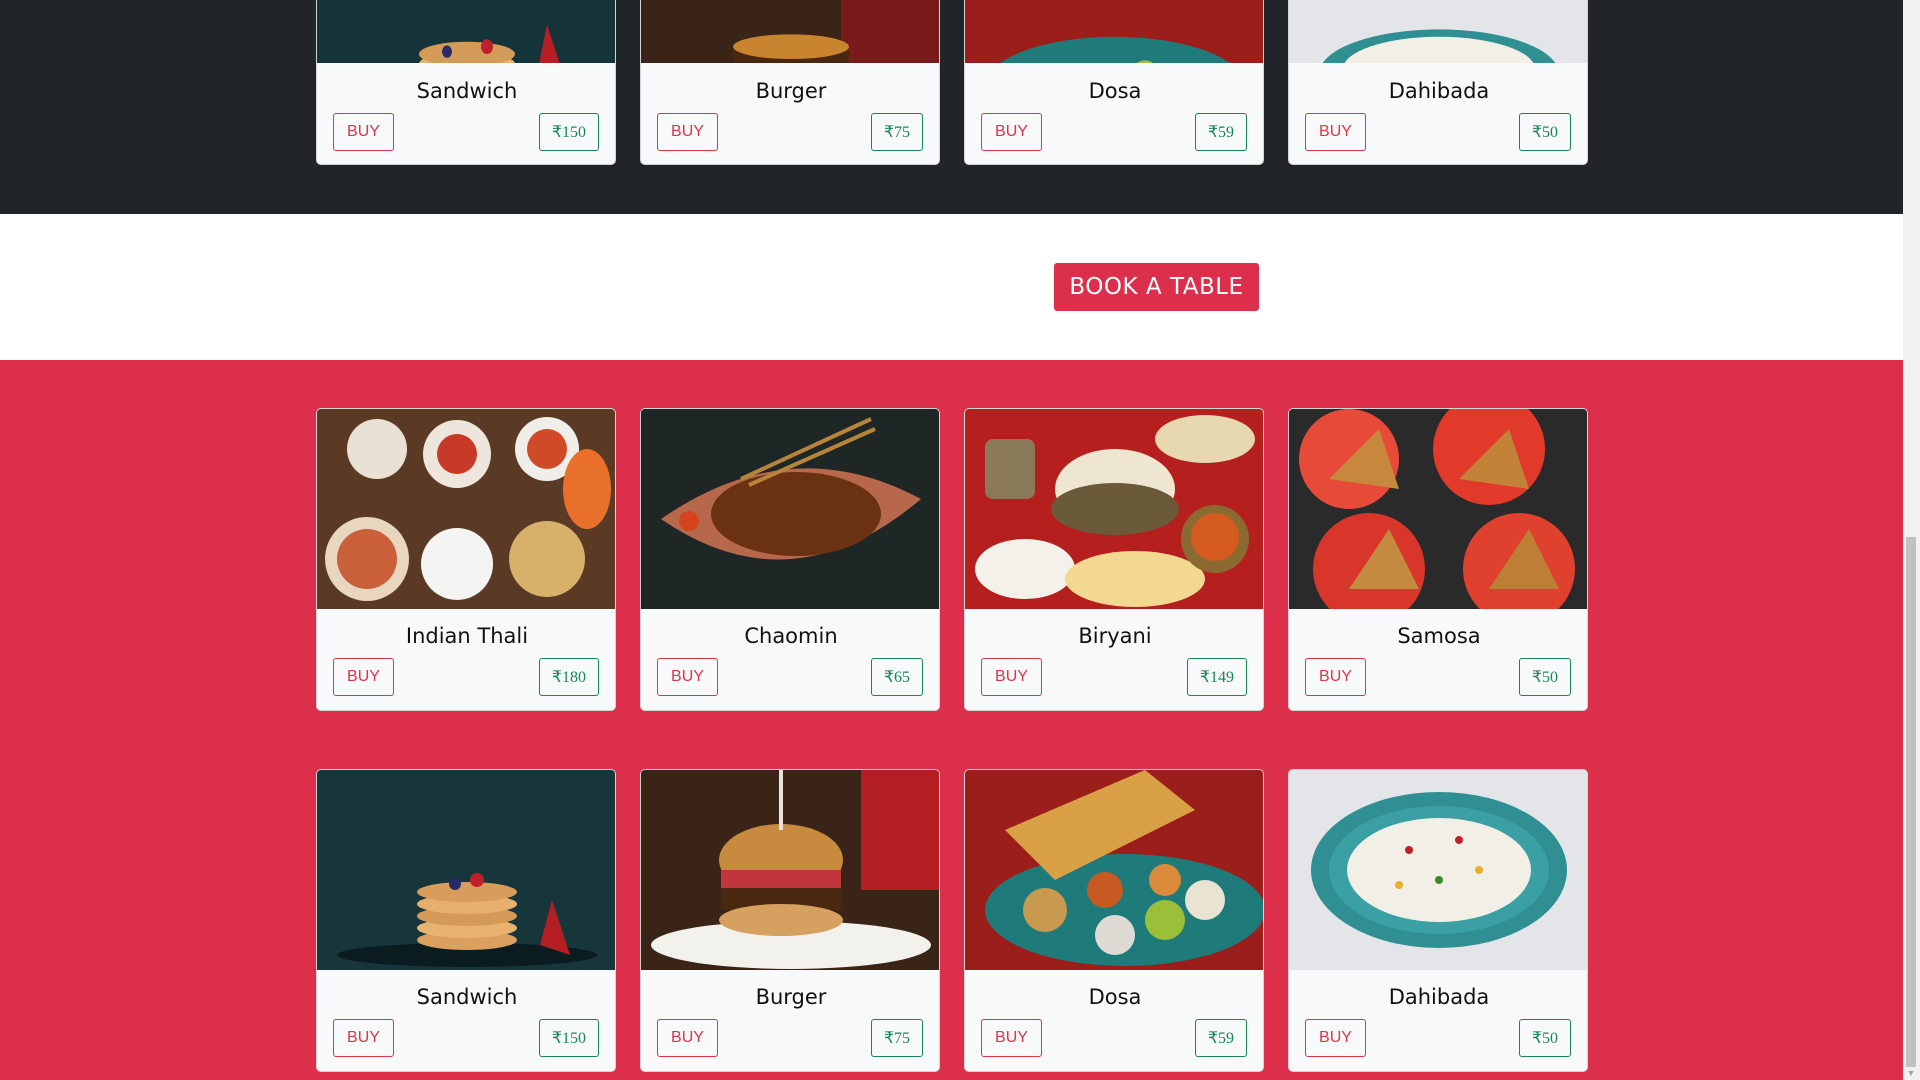 This screenshot has height=1080, width=1920. Describe the element at coordinates (1438, 509) in the screenshot. I see `food-image-samosa` at that location.